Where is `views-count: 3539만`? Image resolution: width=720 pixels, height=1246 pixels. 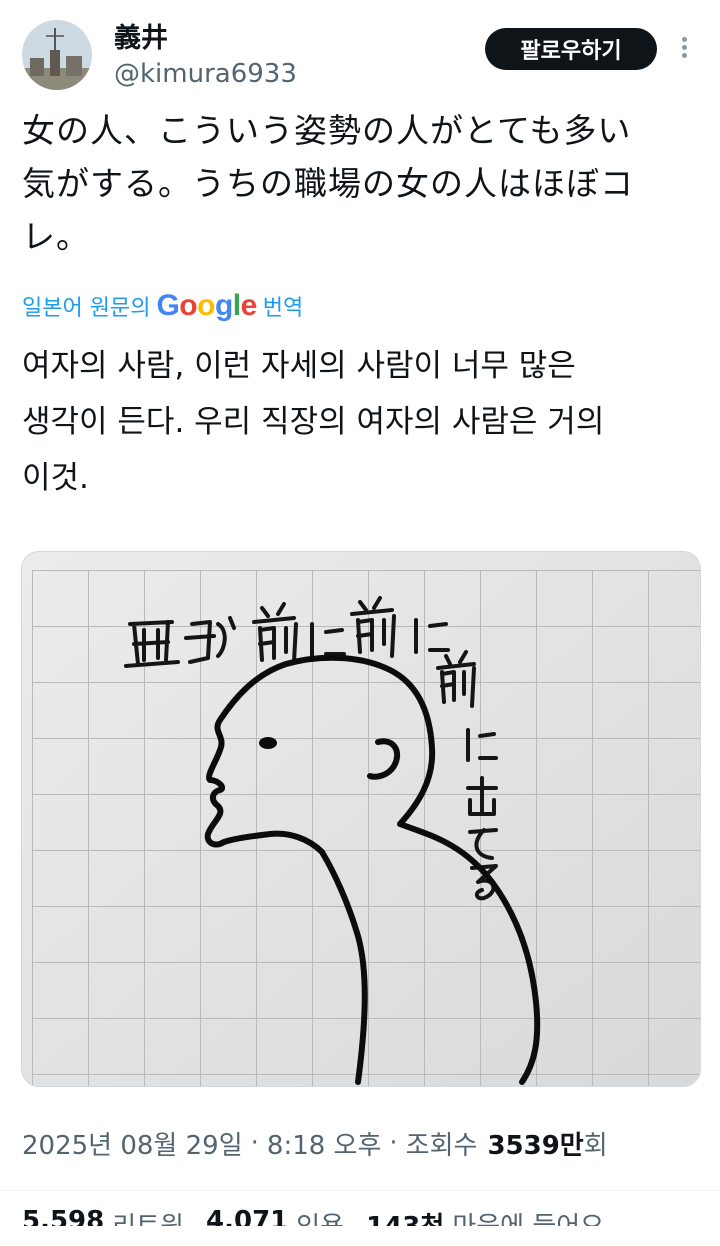 views-count: 3539만 is located at coordinates (535, 1143).